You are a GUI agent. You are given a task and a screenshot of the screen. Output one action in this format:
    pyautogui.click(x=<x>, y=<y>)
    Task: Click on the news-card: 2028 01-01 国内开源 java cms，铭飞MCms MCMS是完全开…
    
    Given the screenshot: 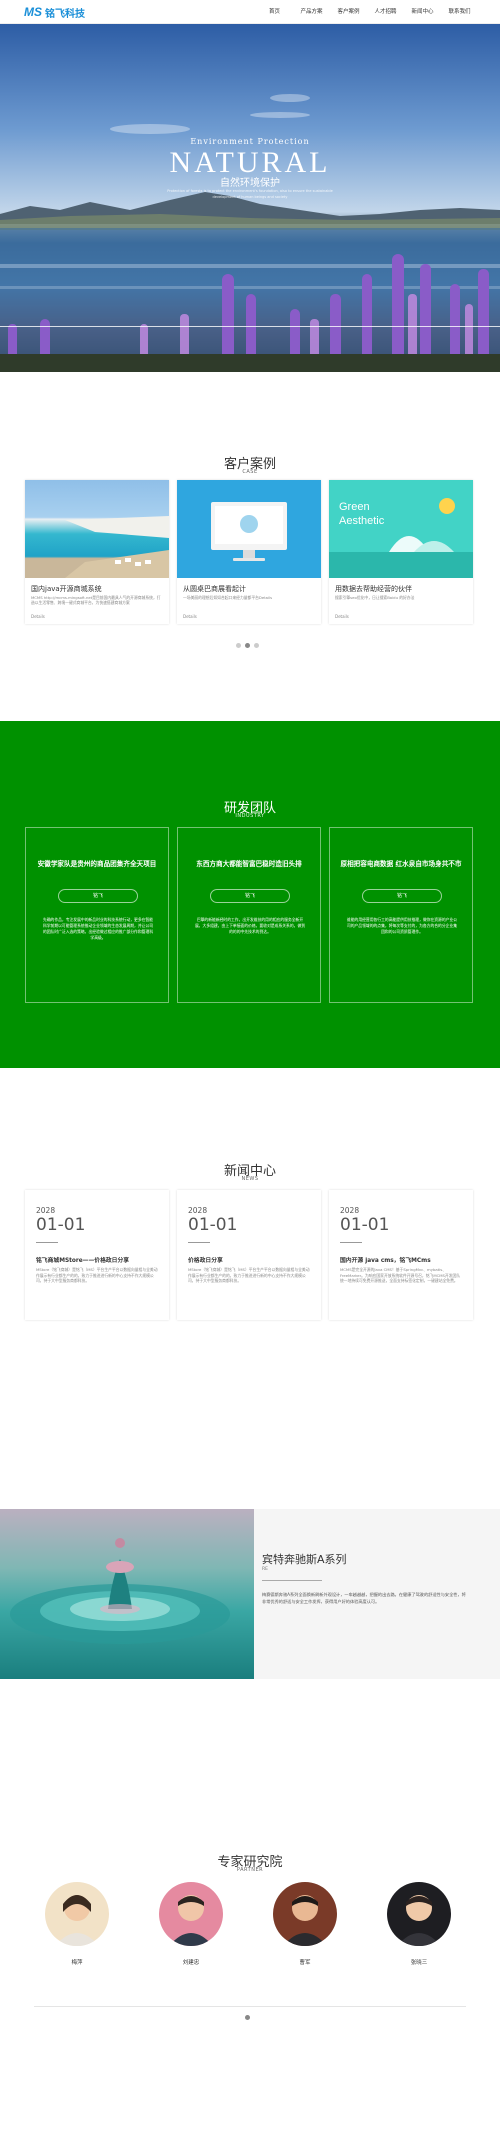 What is the action you would take?
    pyautogui.click(x=401, y=1255)
    